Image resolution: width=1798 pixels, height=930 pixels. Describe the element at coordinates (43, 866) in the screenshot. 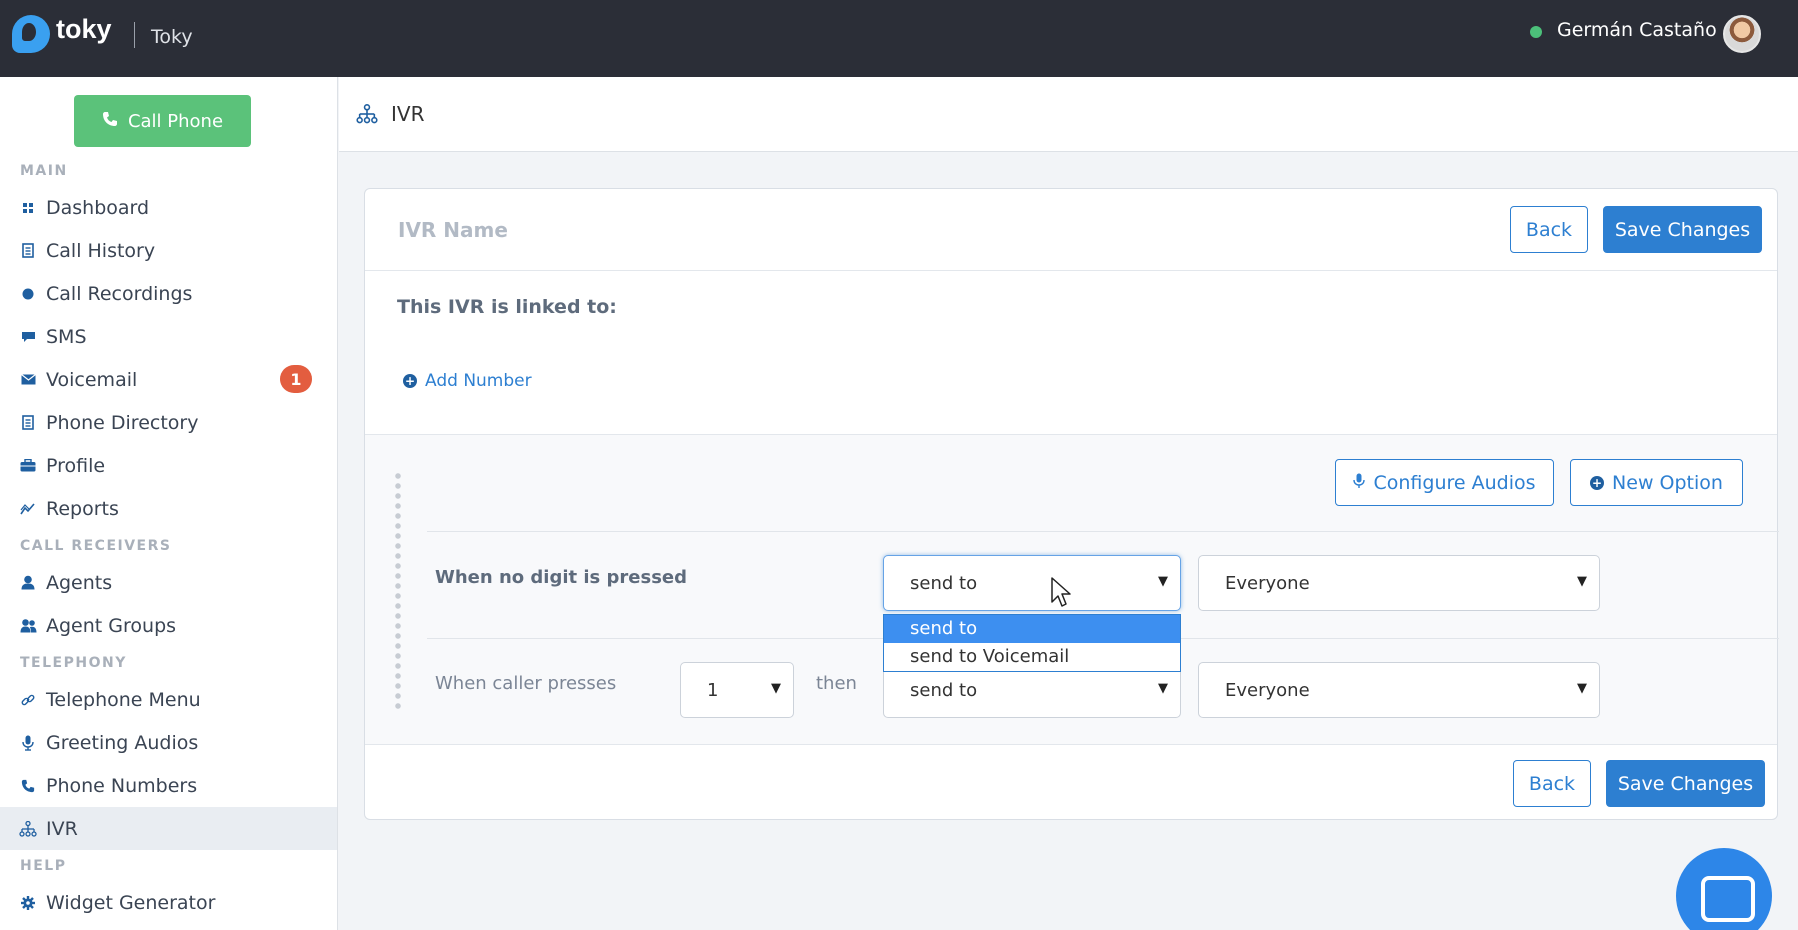

I see `section-help: HELP` at that location.